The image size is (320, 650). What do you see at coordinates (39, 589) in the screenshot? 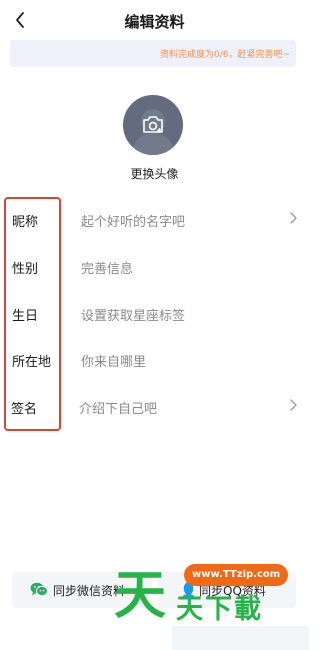
I see `wechat-icon` at bounding box center [39, 589].